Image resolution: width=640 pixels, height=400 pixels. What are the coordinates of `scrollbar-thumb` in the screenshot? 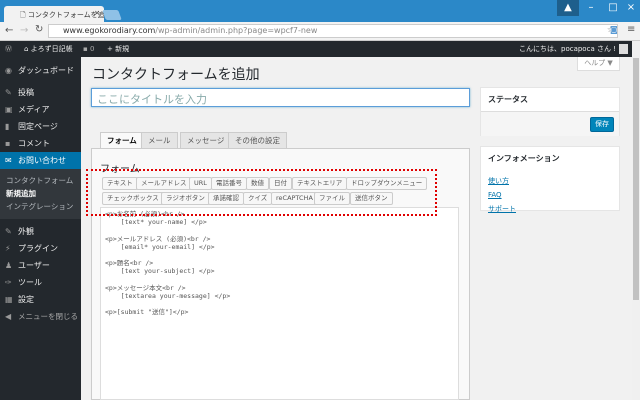 It's located at (636, 179).